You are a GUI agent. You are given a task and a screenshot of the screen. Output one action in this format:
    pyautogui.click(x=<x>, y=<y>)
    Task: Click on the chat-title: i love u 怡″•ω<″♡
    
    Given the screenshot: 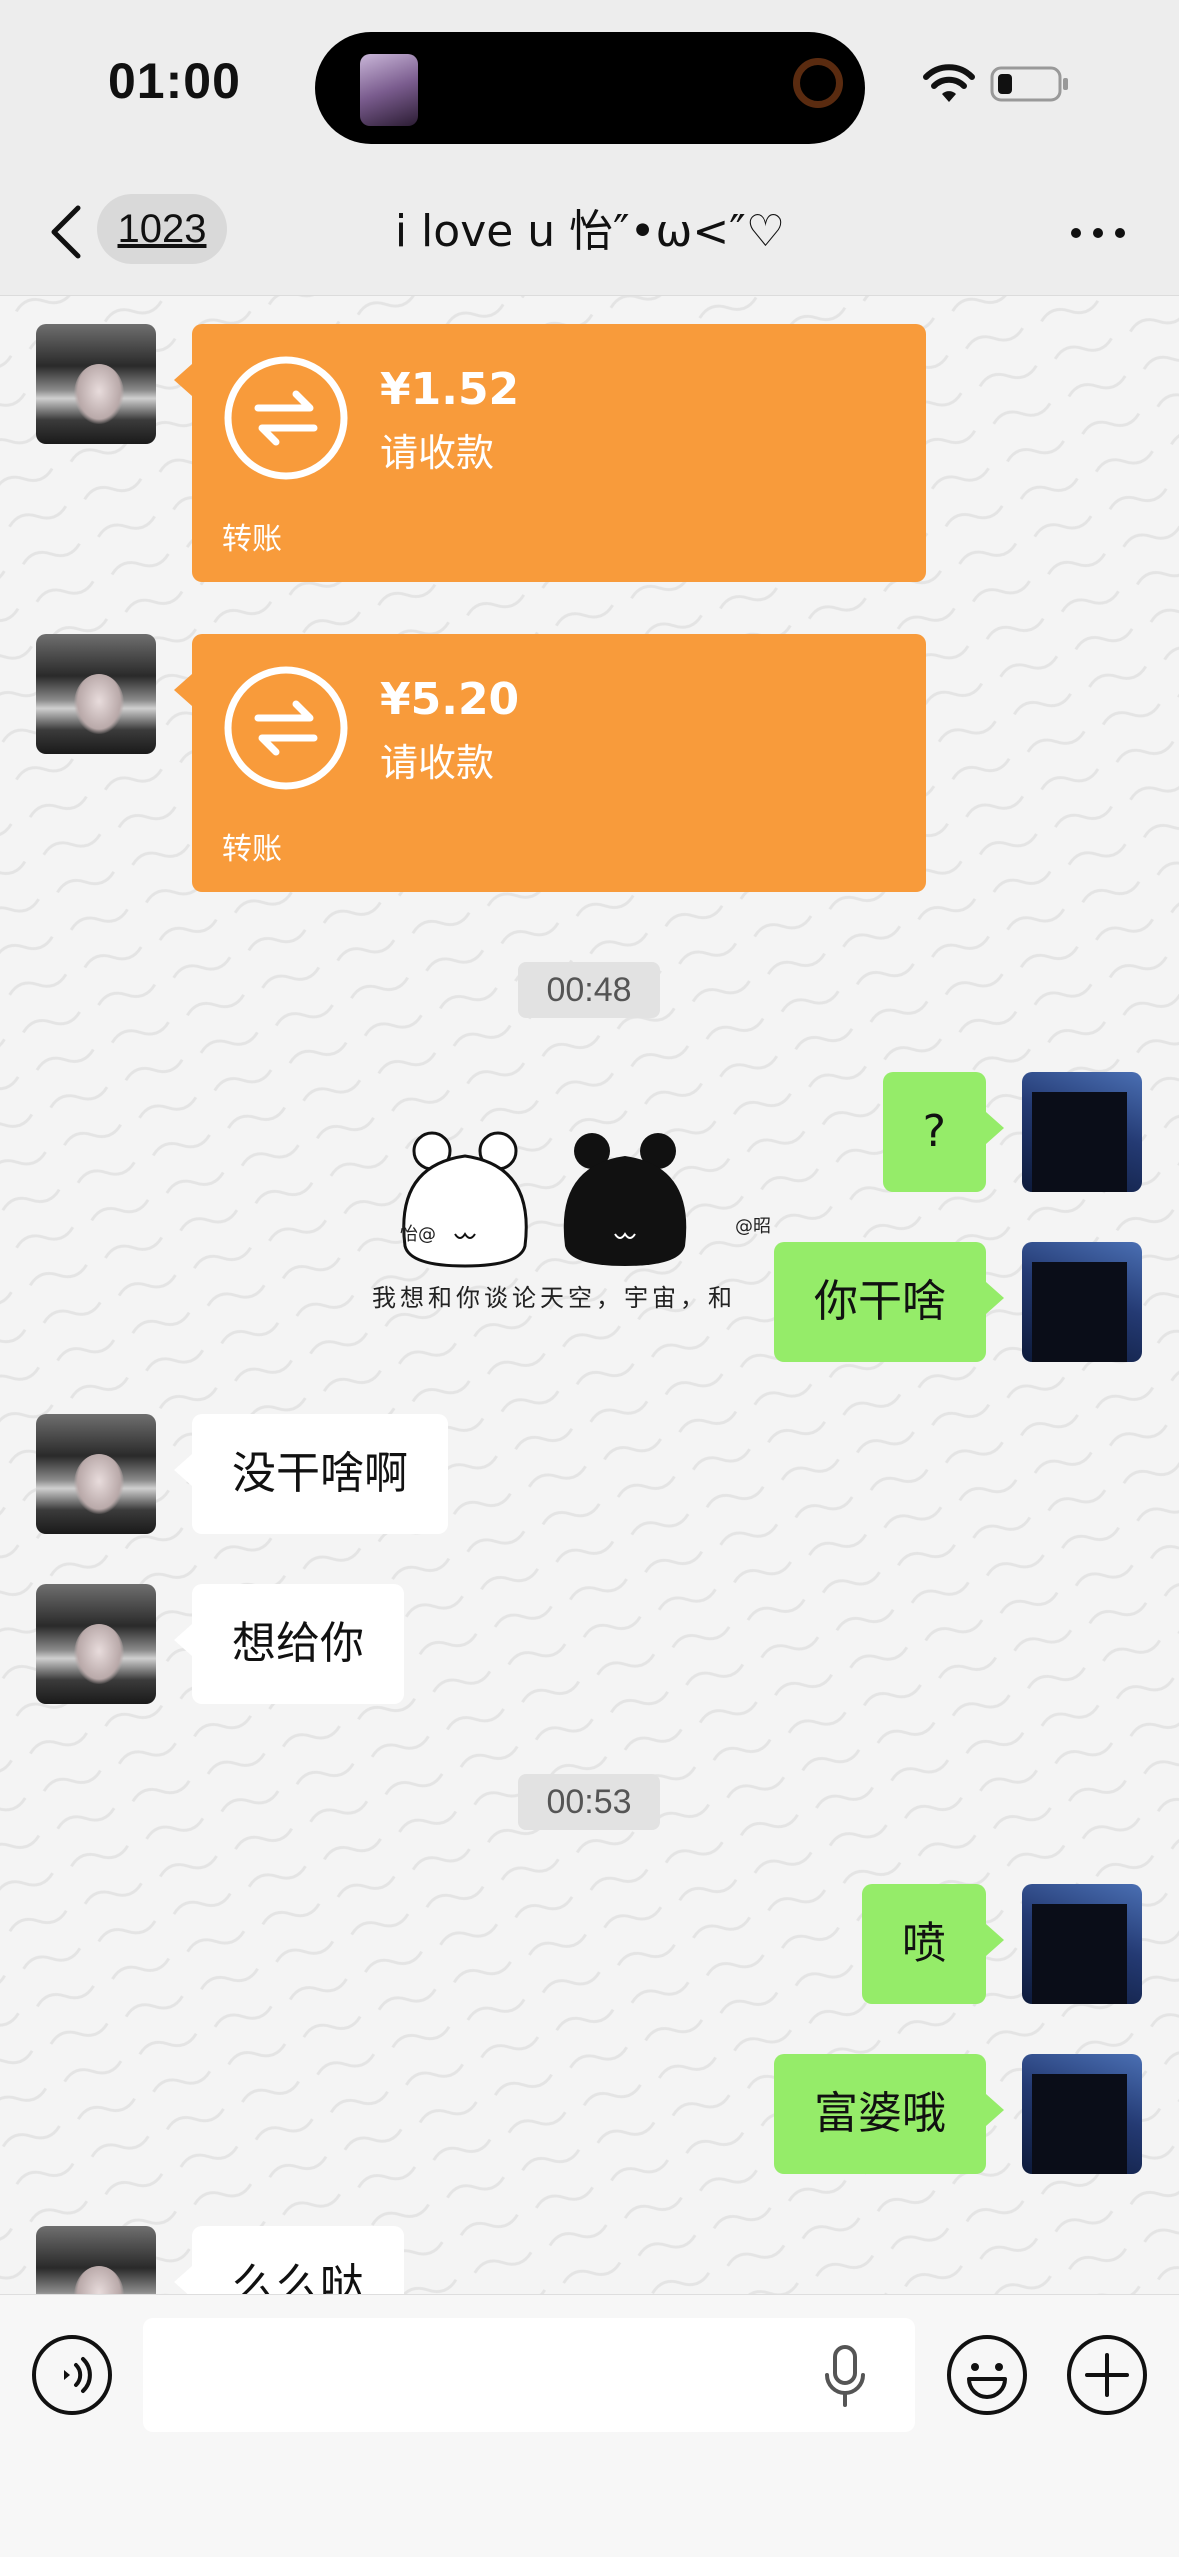 What is the action you would take?
    pyautogui.click(x=590, y=231)
    